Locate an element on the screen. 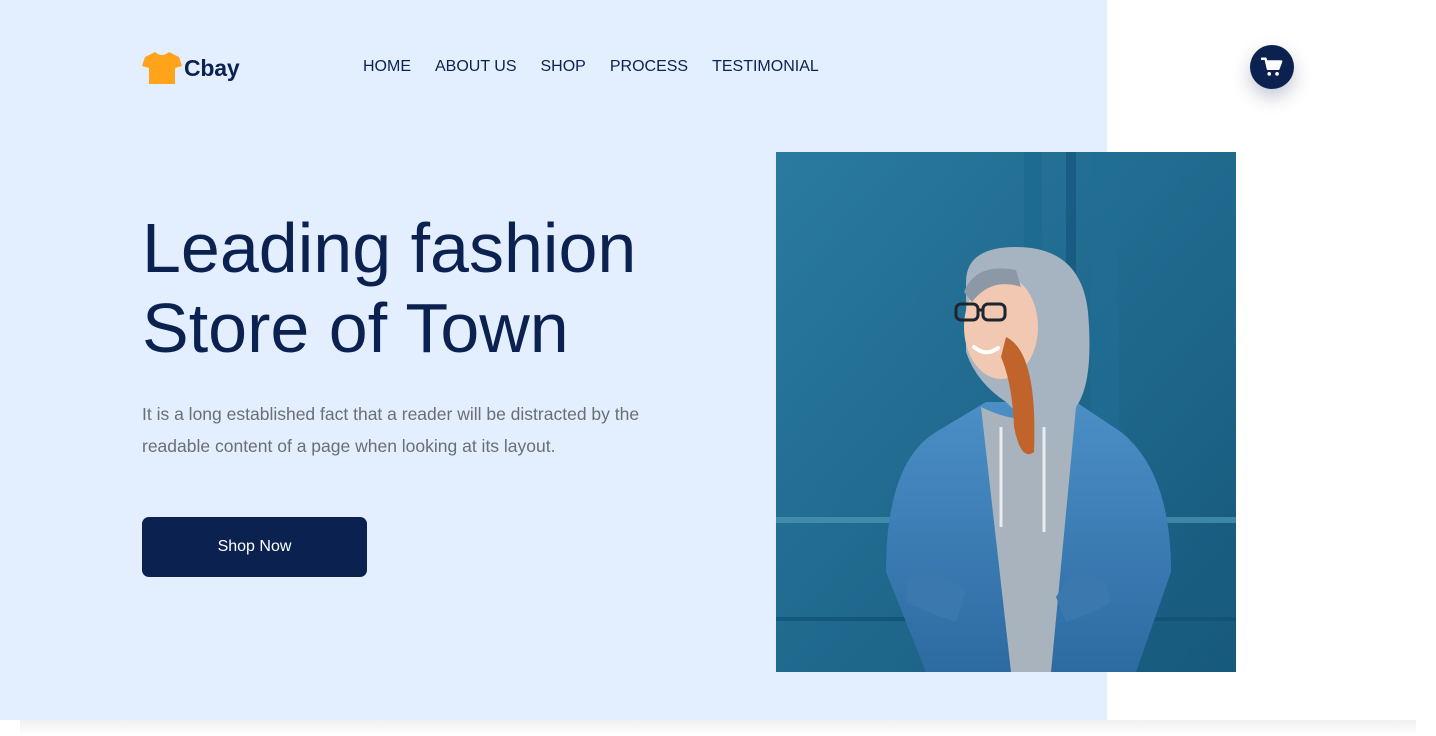 The image size is (1436, 736). cart-icon is located at coordinates (1272, 66).